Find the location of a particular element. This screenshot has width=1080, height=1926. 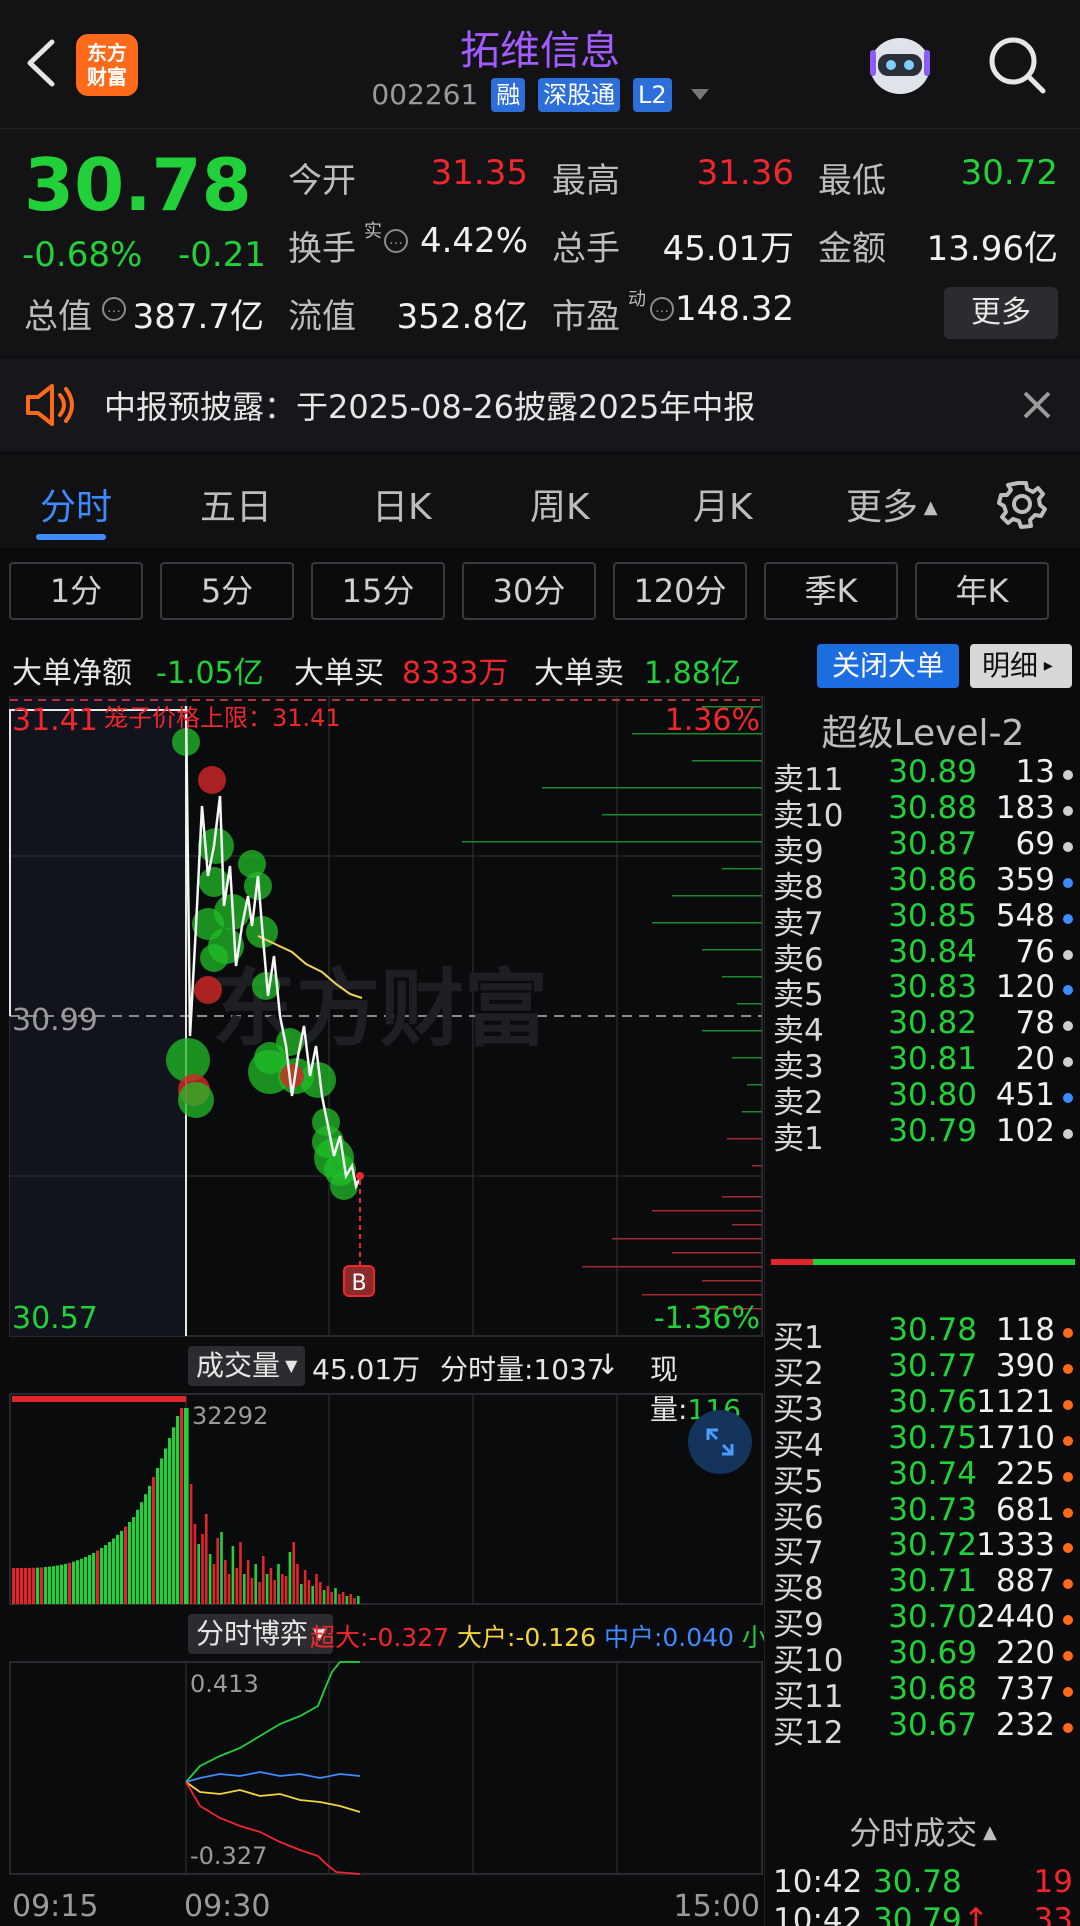

volume-total: 45.01万 is located at coordinates (366, 1369).